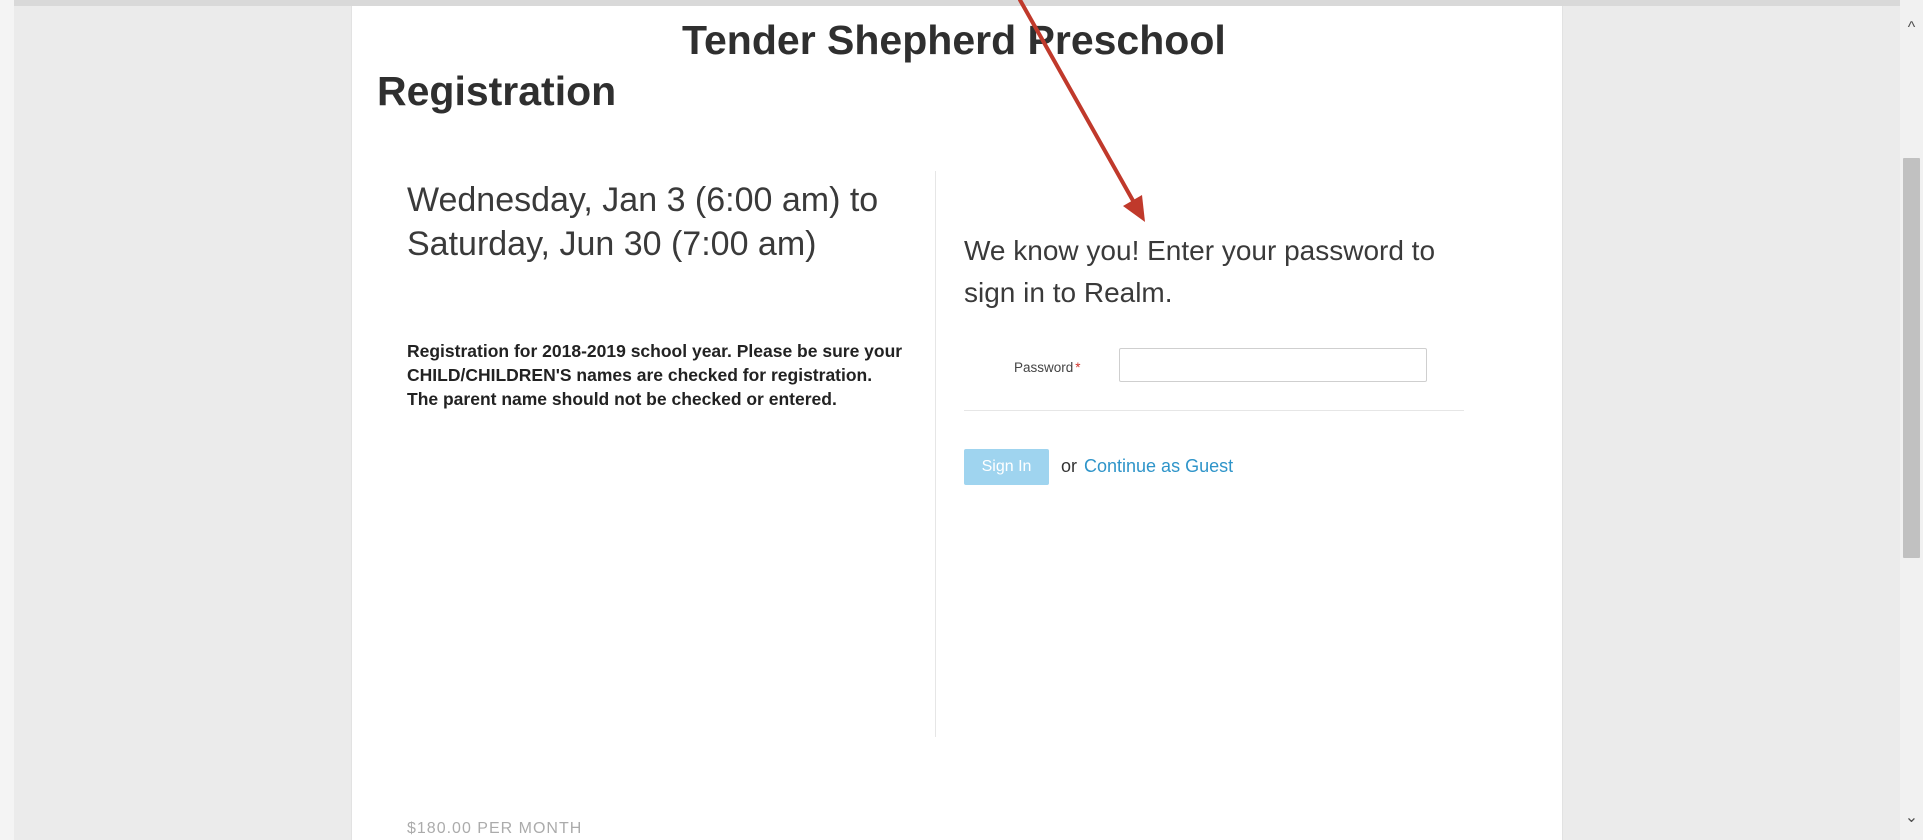 The image size is (1923, 840). I want to click on password-input, so click(1273, 365).